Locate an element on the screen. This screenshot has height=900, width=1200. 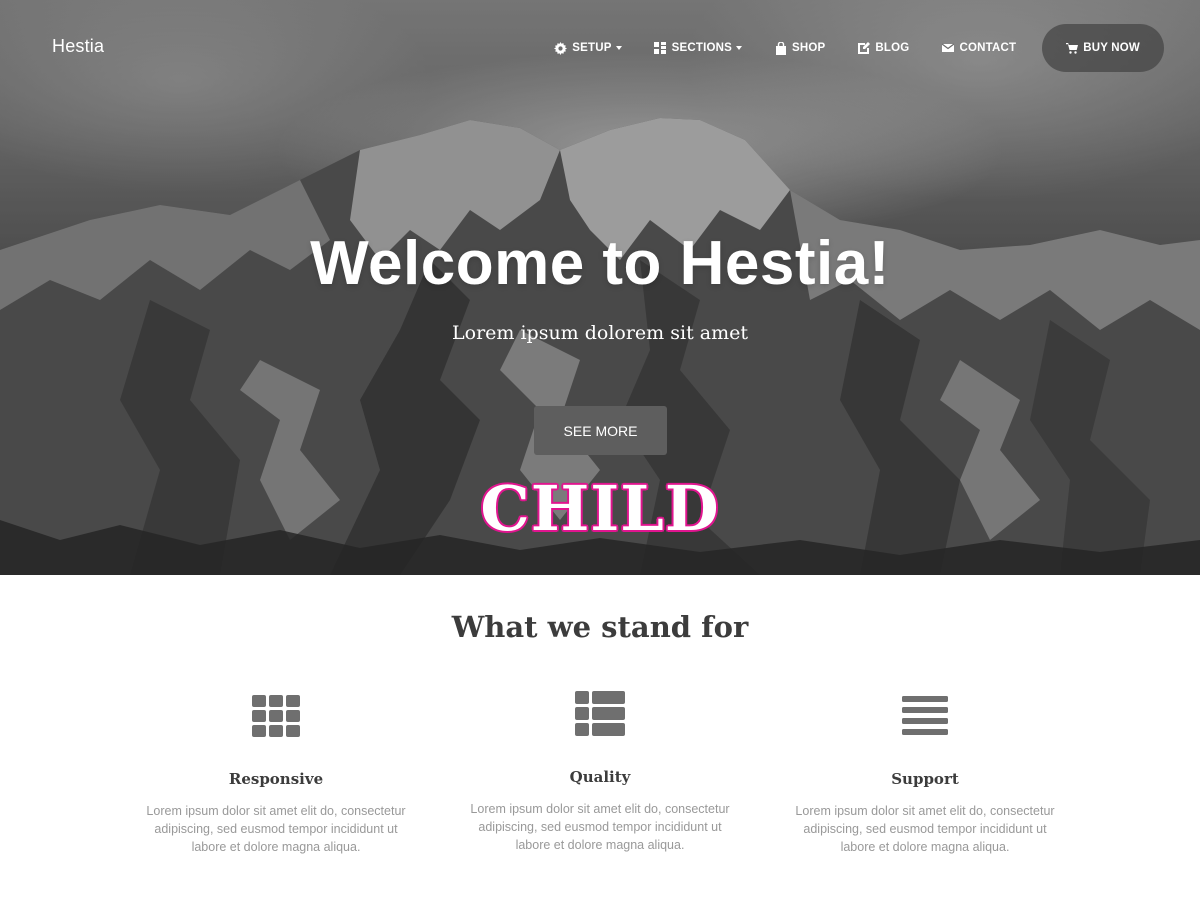
bag-icon is located at coordinates (780, 48).